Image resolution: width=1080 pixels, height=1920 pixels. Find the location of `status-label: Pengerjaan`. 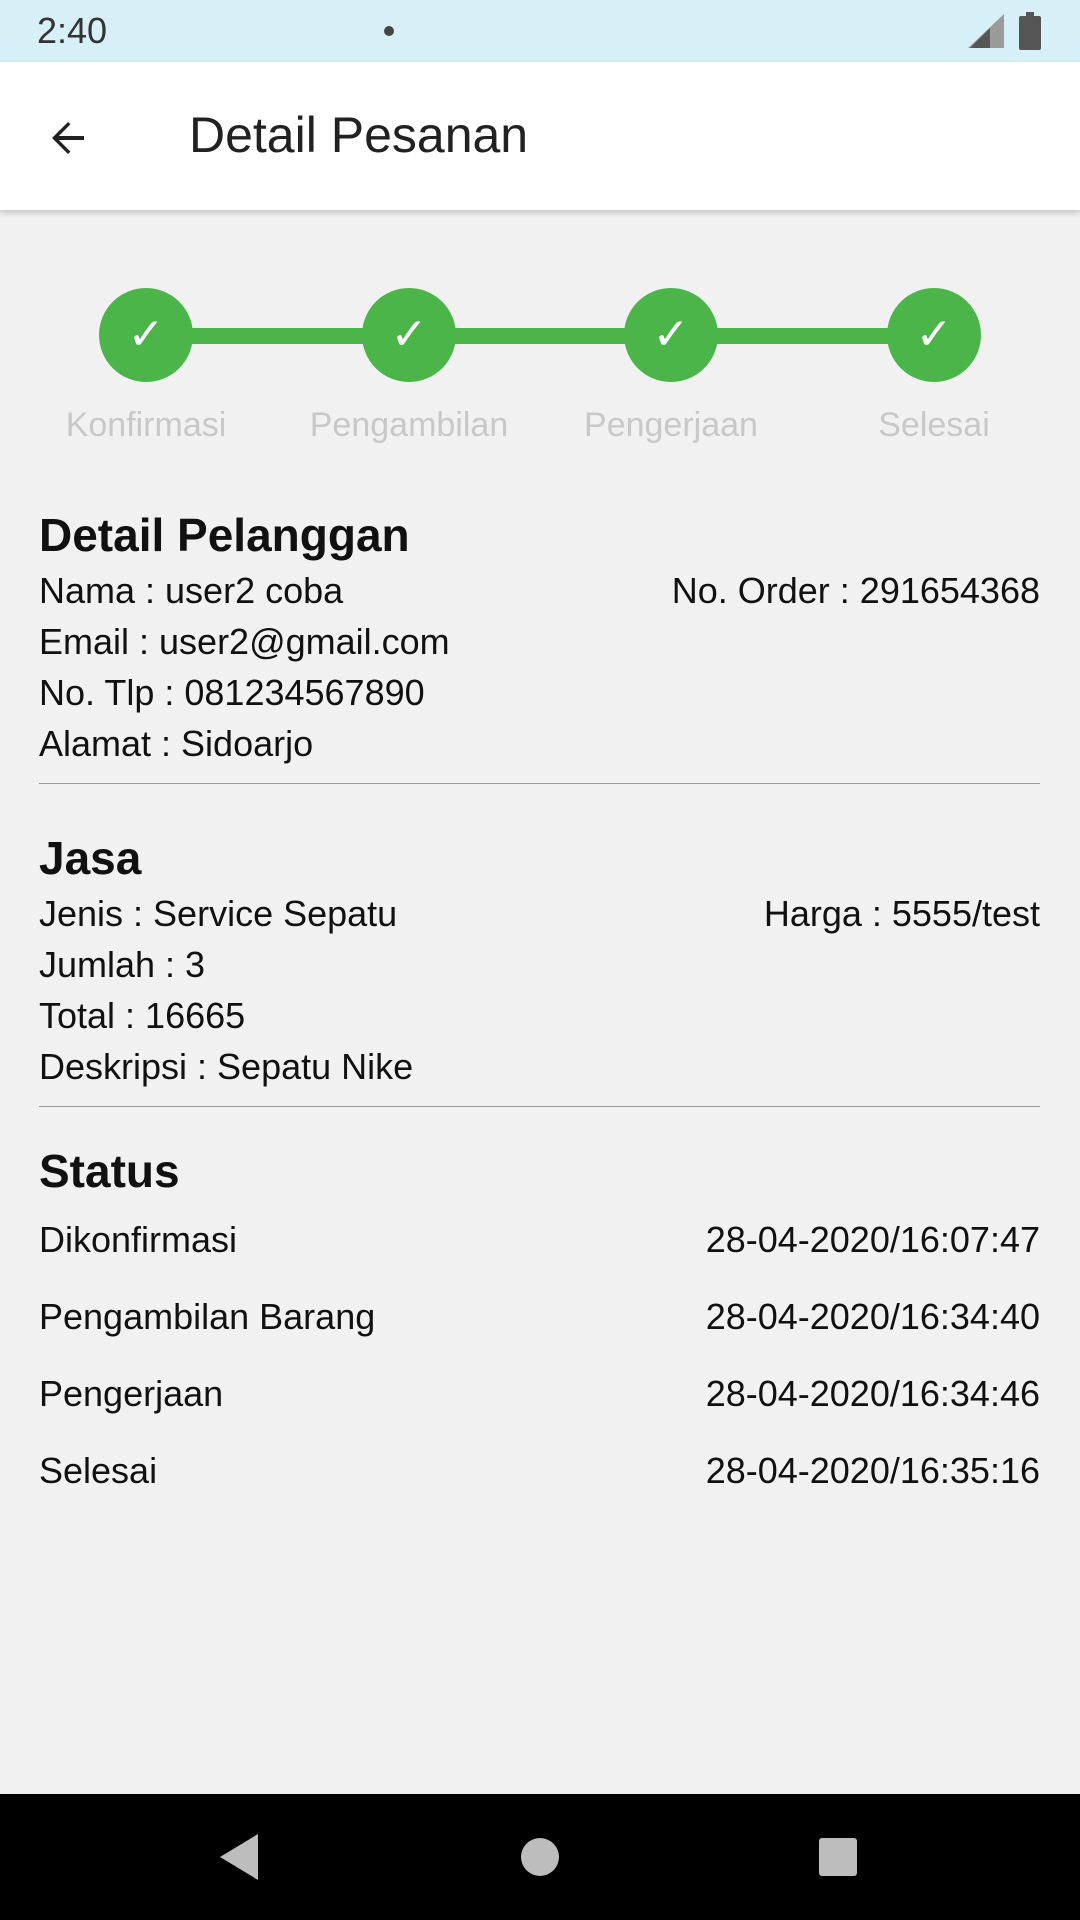

status-label: Pengerjaan is located at coordinates (131, 1393).